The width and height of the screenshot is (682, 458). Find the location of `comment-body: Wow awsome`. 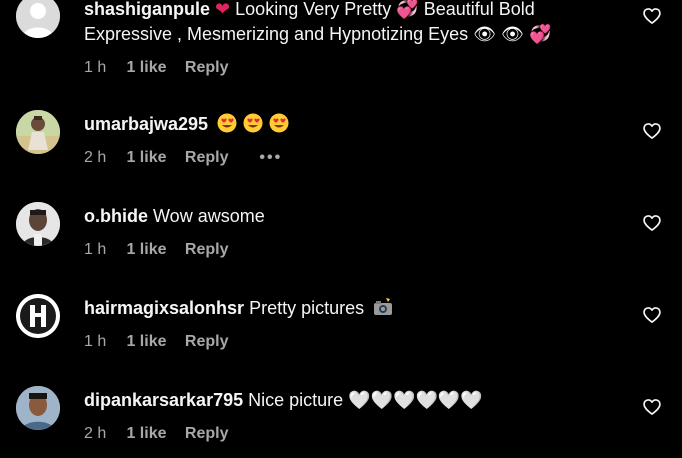

comment-body: Wow awsome is located at coordinates (209, 216).